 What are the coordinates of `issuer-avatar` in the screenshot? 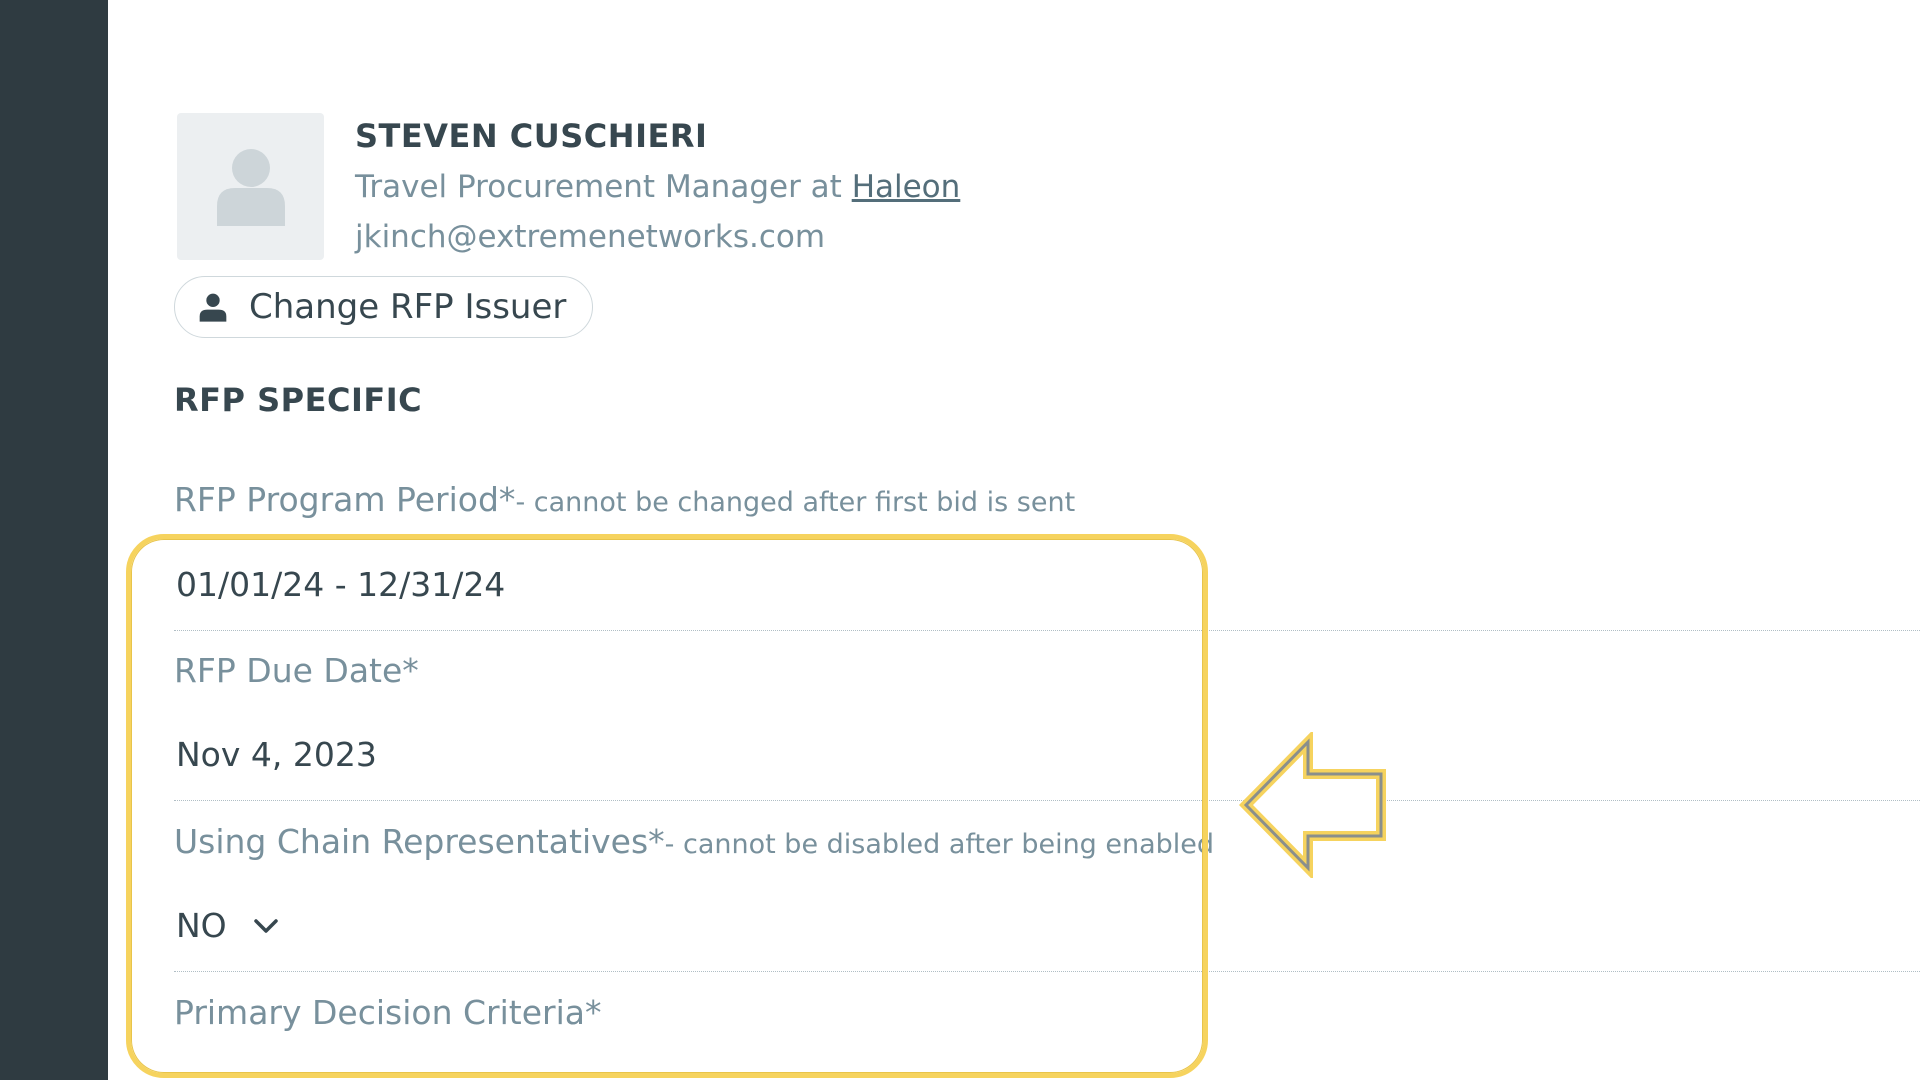 It's located at (250, 186).